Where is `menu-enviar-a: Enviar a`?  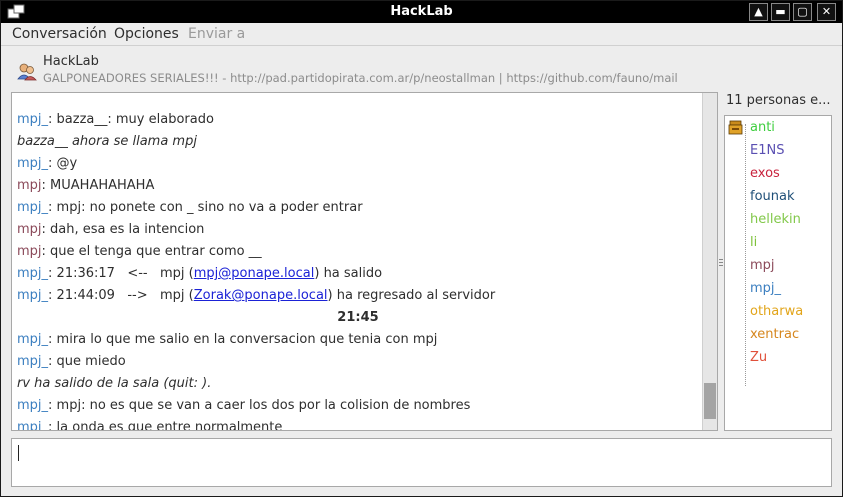
menu-enviar-a: Enviar a is located at coordinates (217, 34).